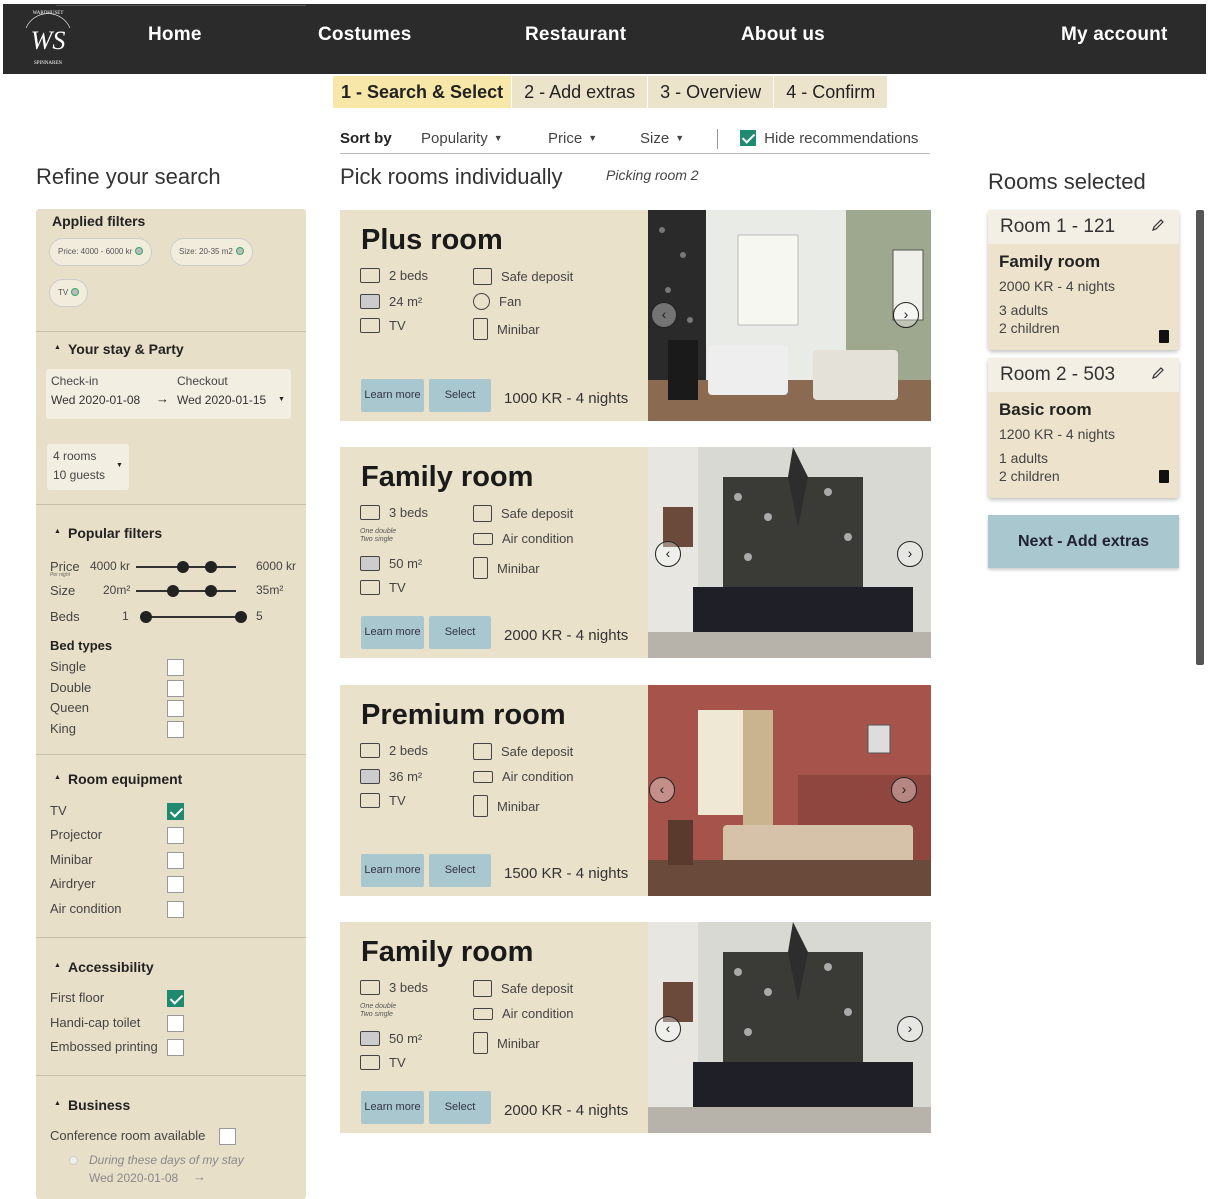 Image resolution: width=1214 pixels, height=1199 pixels. I want to click on logo: WARDHUSET WS SPINNAREN, so click(48, 35).